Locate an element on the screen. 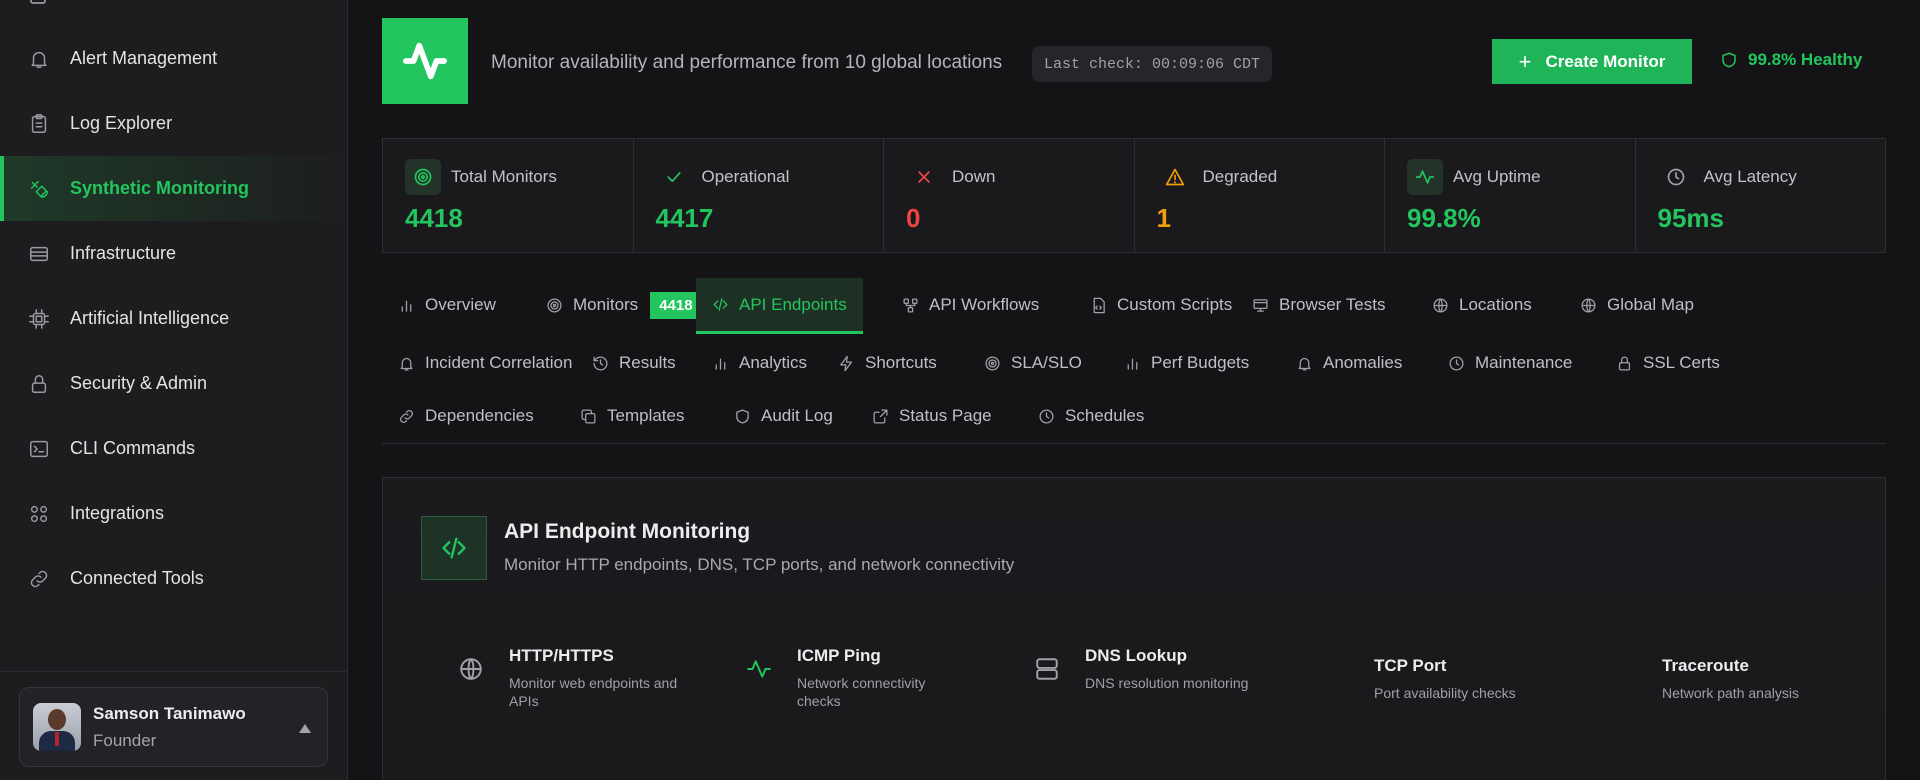  sidebar-item-label: Integrations is located at coordinates (117, 513).